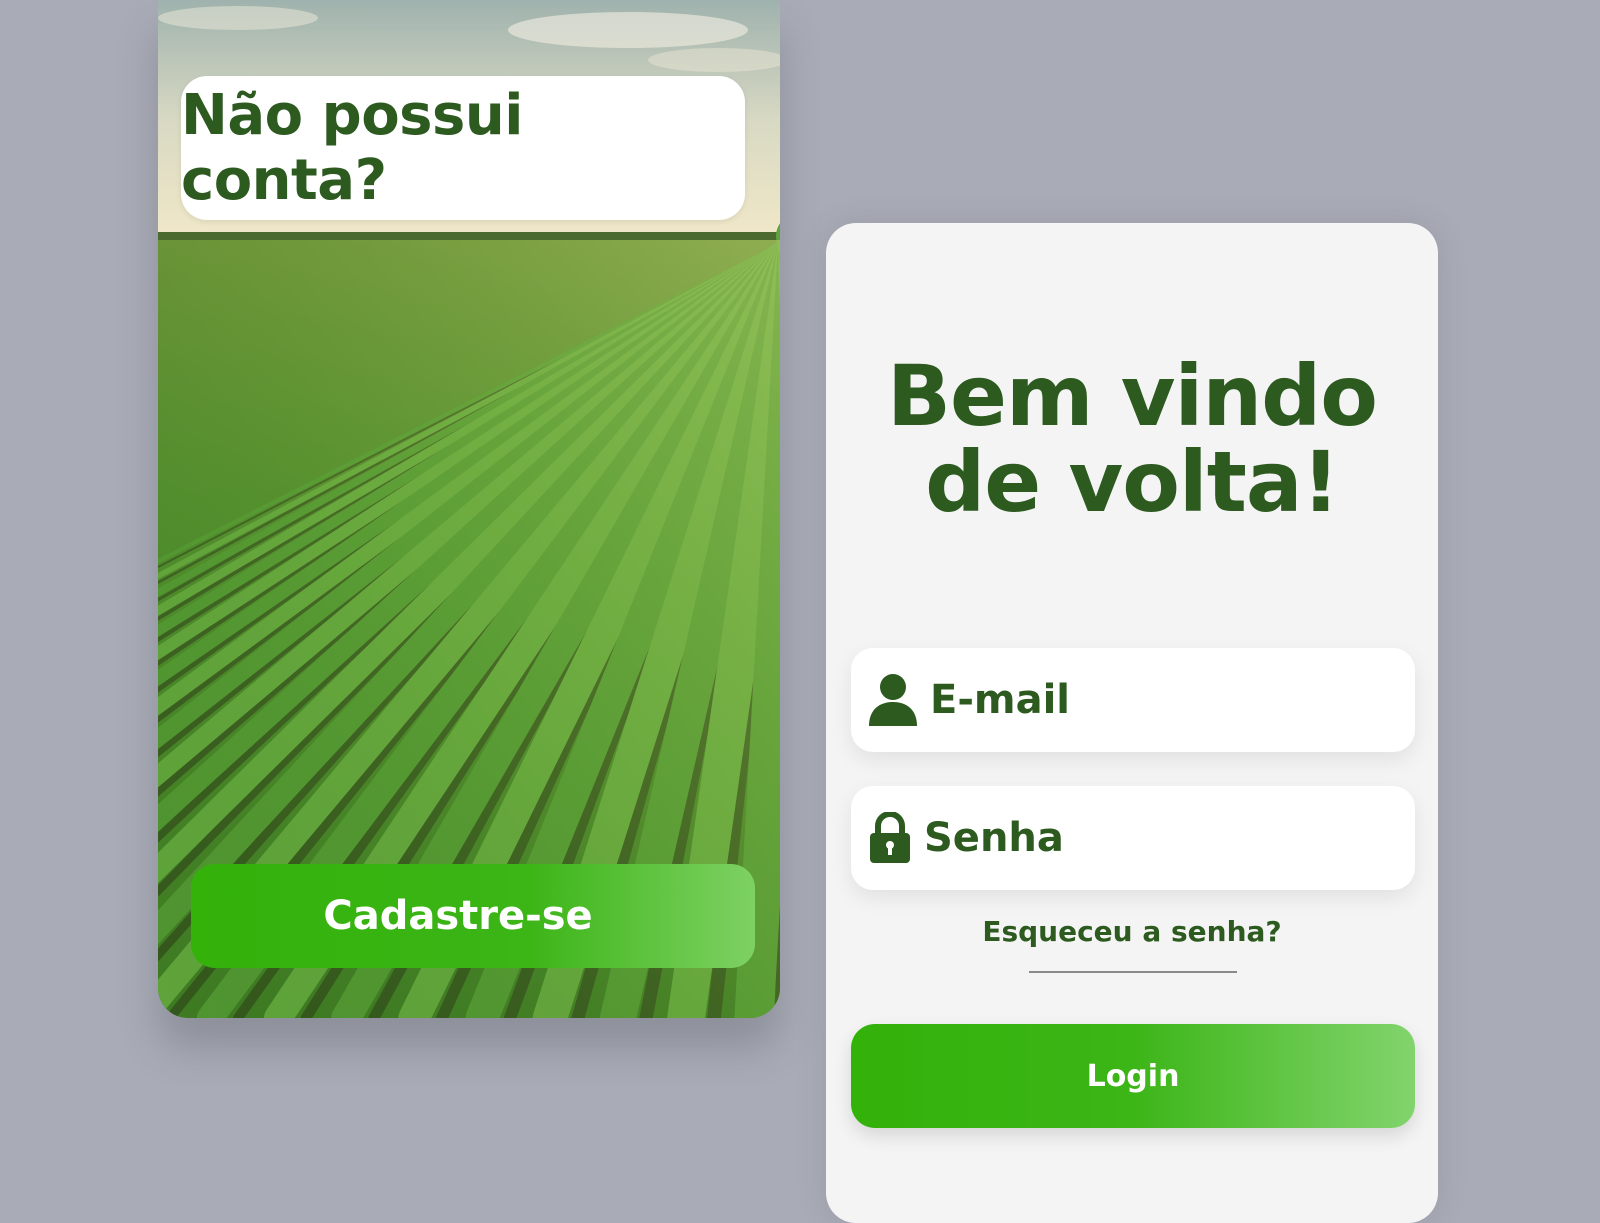 The width and height of the screenshot is (1600, 1223). Describe the element at coordinates (1132, 931) in the screenshot. I see `forgot-password-link: Esqueceu a senha?` at that location.